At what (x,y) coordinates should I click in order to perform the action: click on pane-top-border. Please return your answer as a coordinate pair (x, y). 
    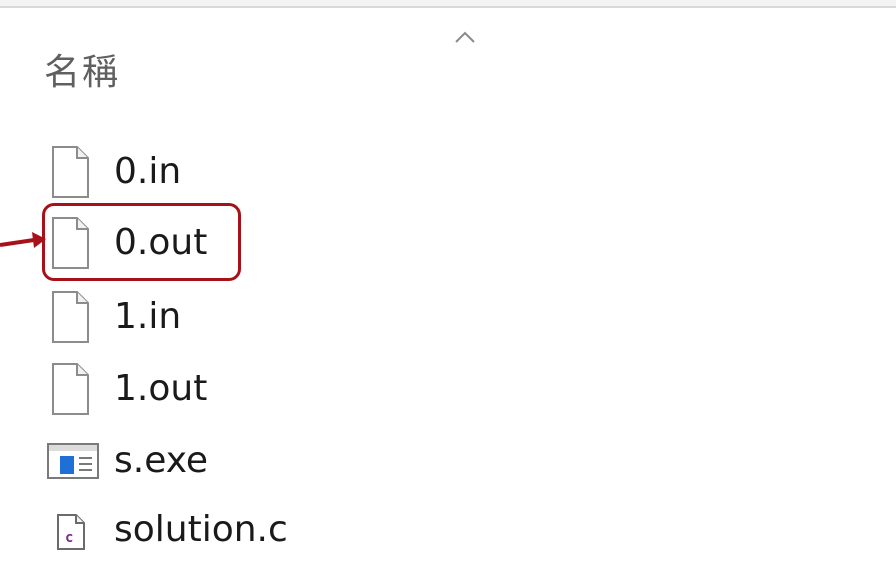
    Looking at the image, I should click on (448, 4).